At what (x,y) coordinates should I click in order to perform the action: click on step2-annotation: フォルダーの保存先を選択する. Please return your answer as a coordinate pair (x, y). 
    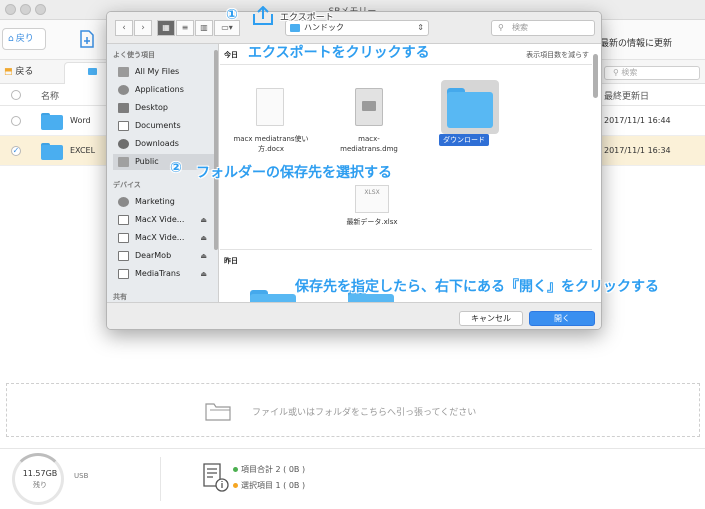
    Looking at the image, I should click on (294, 173).